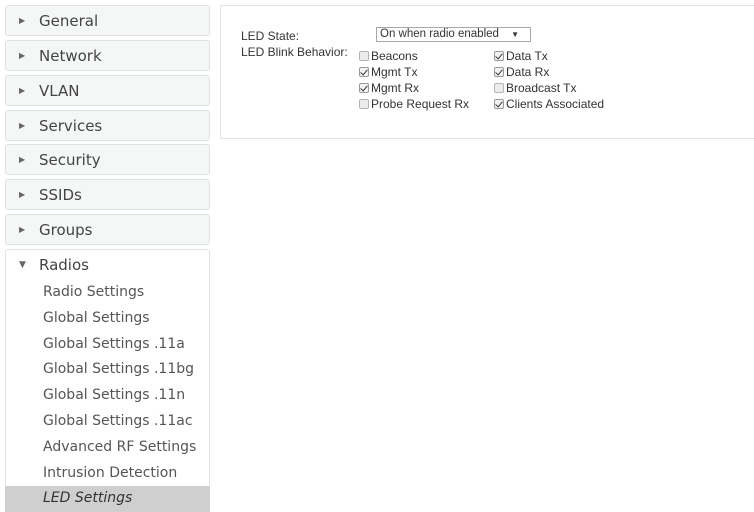 This screenshot has width=754, height=512. What do you see at coordinates (107, 264) in the screenshot?
I see `sidebar-item-radios: ▼ Radios` at bounding box center [107, 264].